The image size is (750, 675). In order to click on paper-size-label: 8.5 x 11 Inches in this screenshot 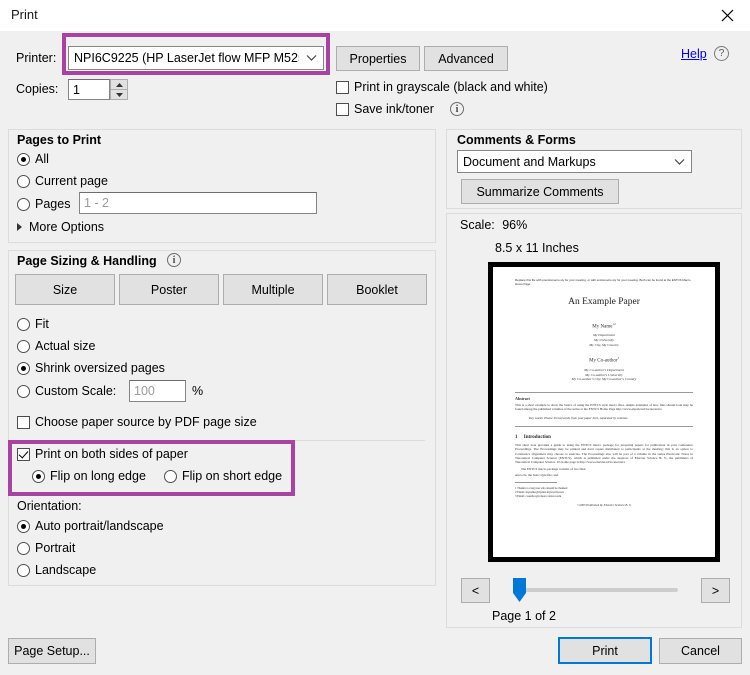, I will do `click(537, 248)`.